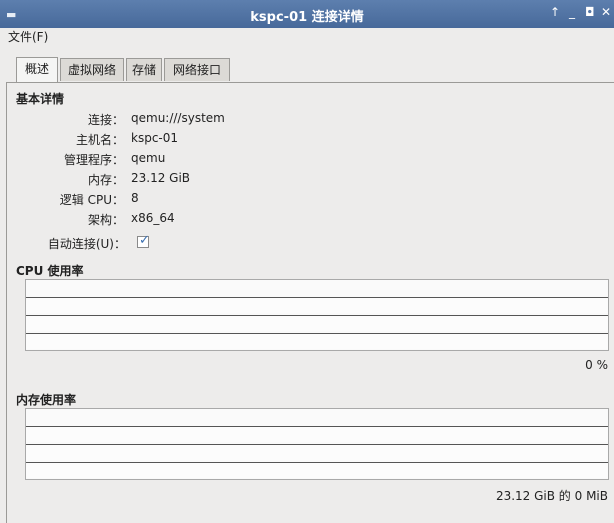 This screenshot has height=523, width=614. I want to click on logical-cpu-value: 8, so click(135, 198).